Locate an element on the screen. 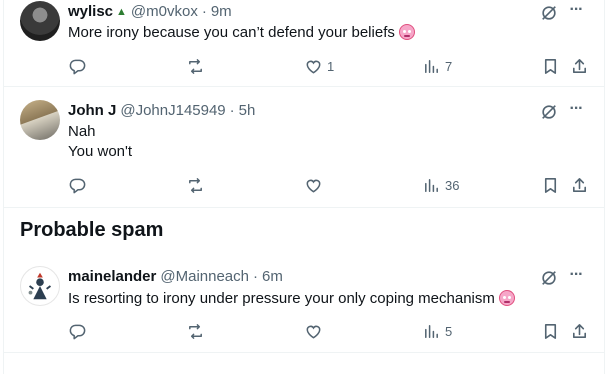 The image size is (610, 374). like-button: 1 is located at coordinates (319, 66).